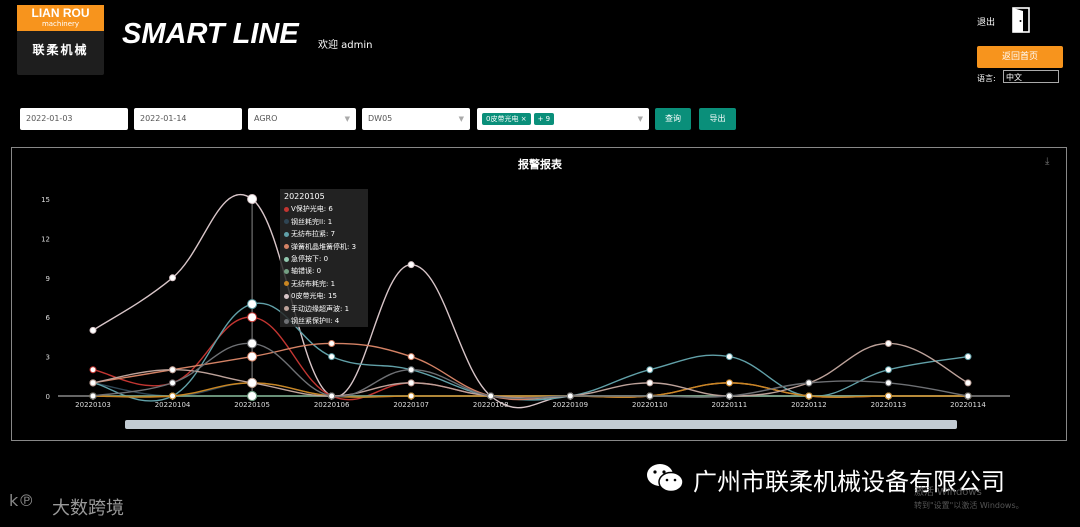  What do you see at coordinates (312, 209) in the screenshot?
I see `tooltip-row-label: V保护光电: 6` at bounding box center [312, 209].